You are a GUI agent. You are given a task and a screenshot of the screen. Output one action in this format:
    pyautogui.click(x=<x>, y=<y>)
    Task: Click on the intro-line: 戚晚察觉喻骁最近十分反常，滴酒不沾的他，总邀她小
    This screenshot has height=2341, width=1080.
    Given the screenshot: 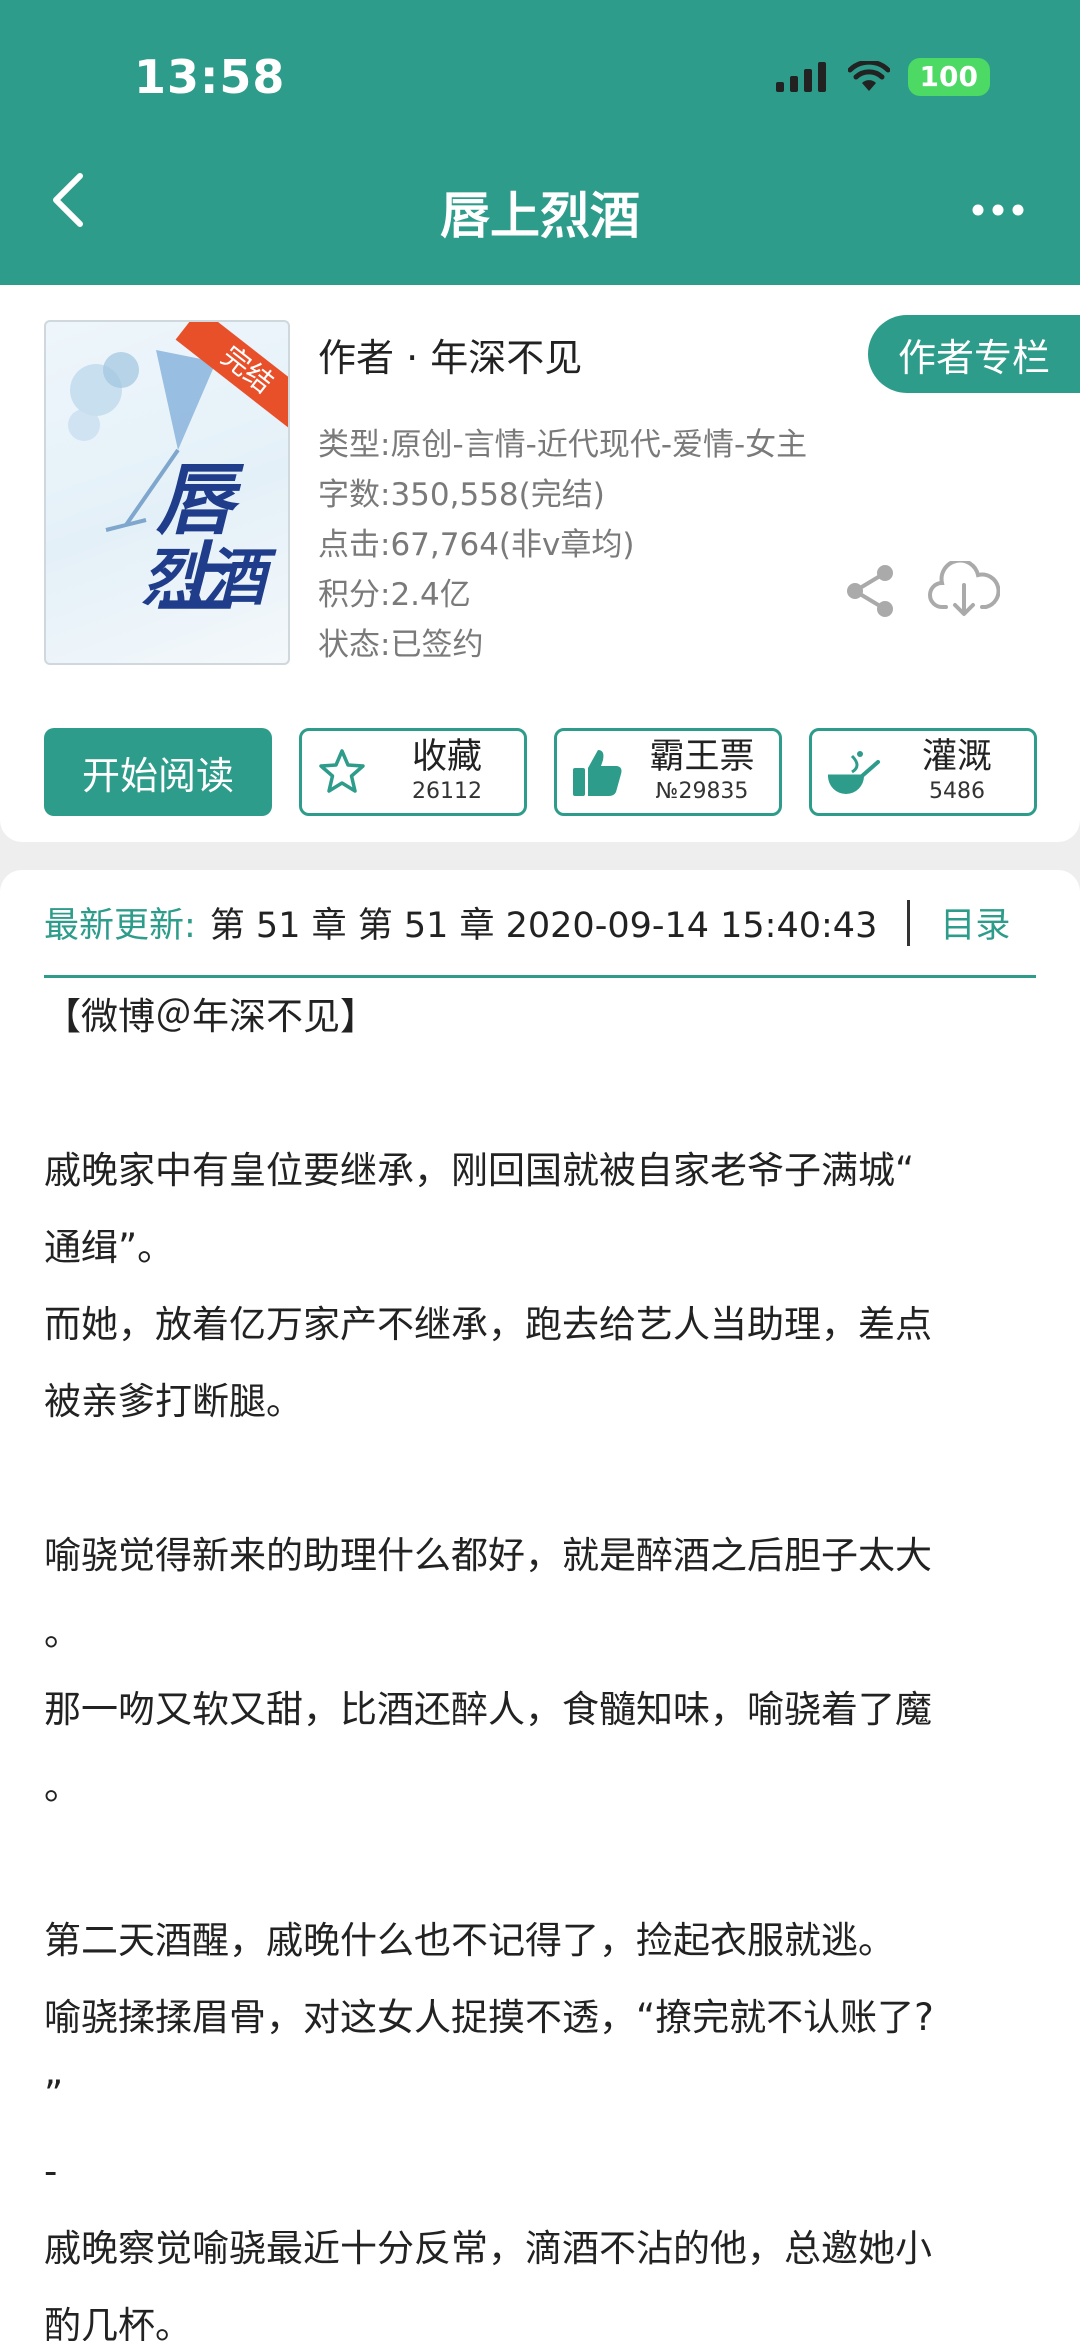 What is the action you would take?
    pyautogui.click(x=488, y=2248)
    